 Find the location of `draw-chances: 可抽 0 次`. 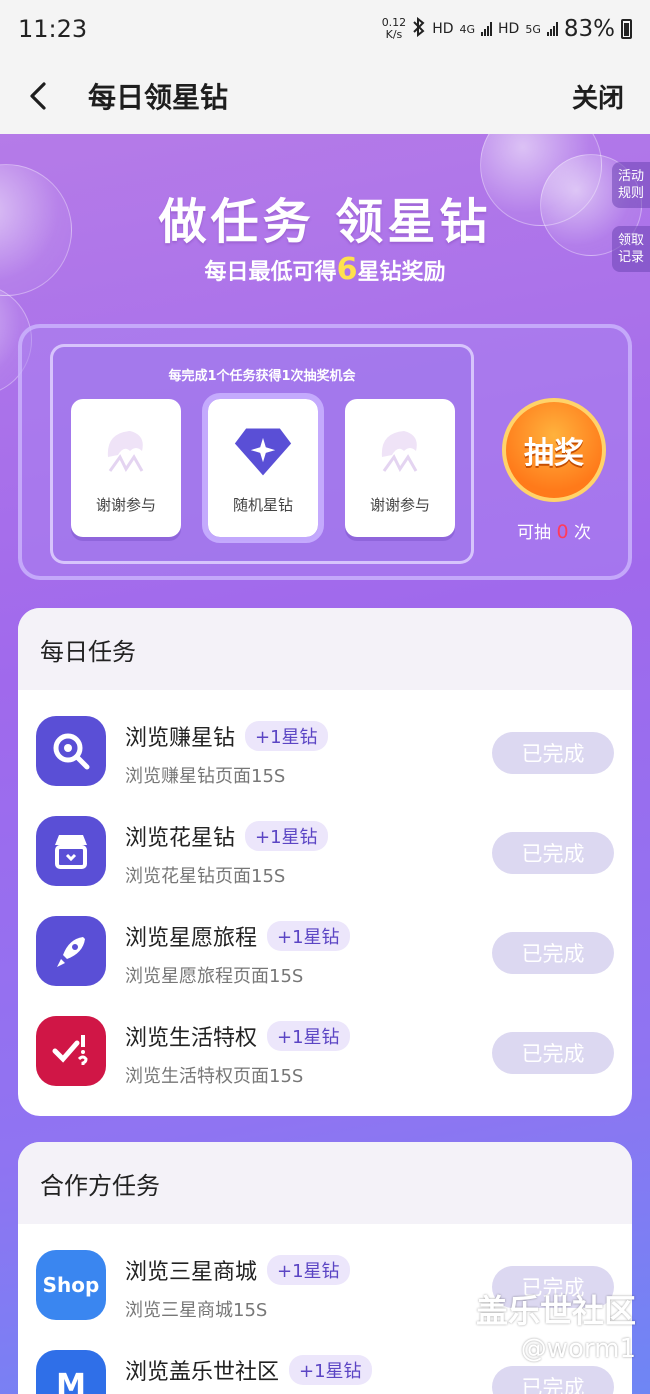

draw-chances: 可抽 0 次 is located at coordinates (554, 532).